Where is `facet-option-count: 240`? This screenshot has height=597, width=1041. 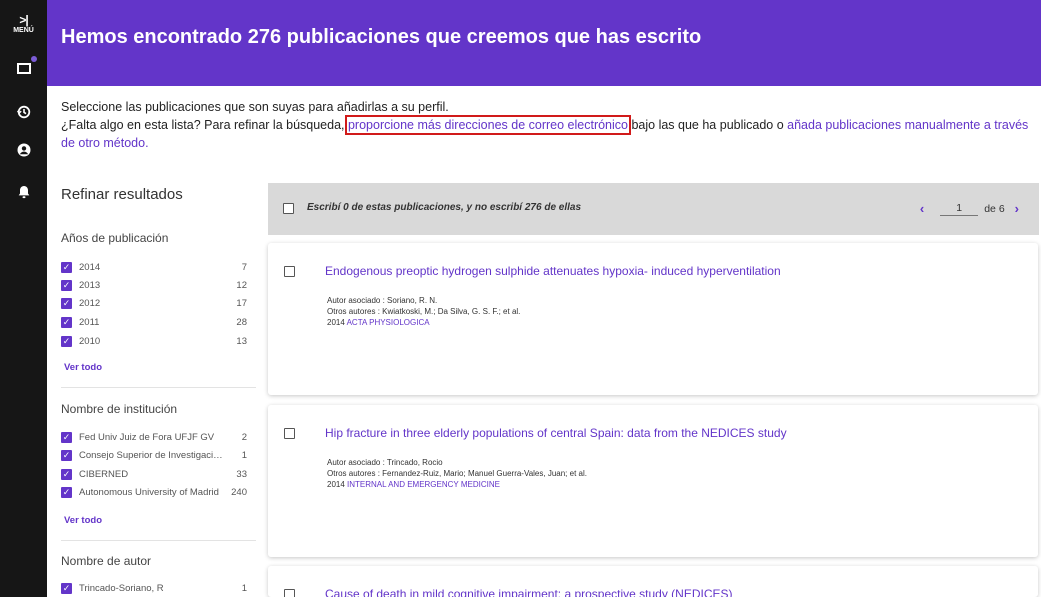 facet-option-count: 240 is located at coordinates (239, 492).